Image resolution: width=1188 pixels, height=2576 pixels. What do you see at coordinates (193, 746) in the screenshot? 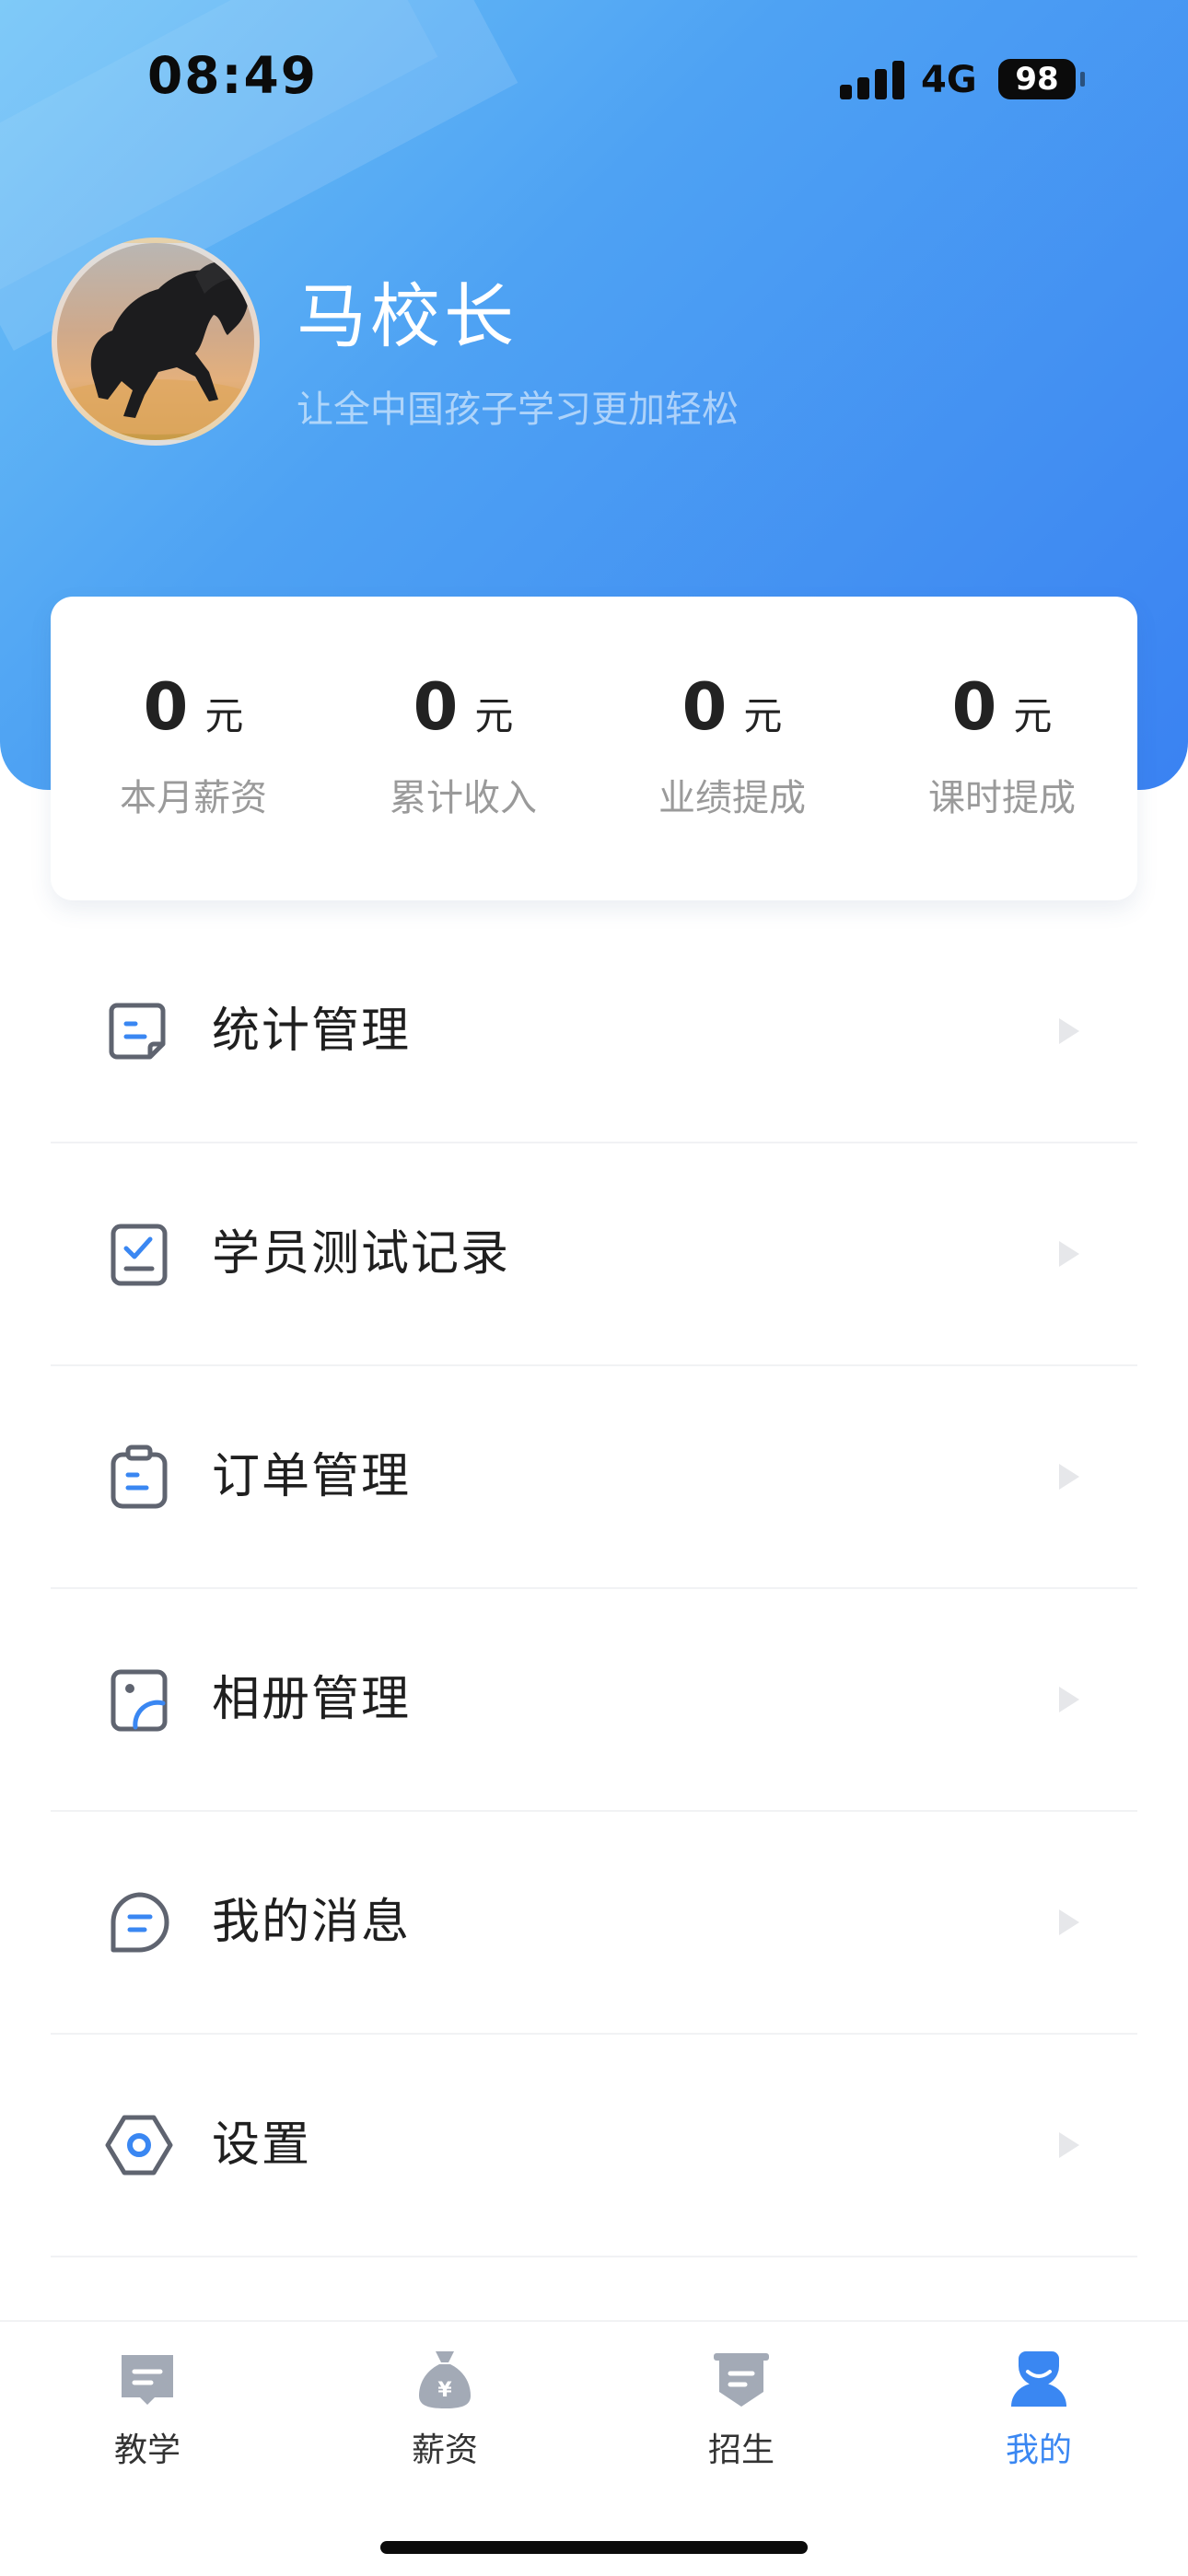
I see `stat-monthly-salary: 0元 本月薪资` at bounding box center [193, 746].